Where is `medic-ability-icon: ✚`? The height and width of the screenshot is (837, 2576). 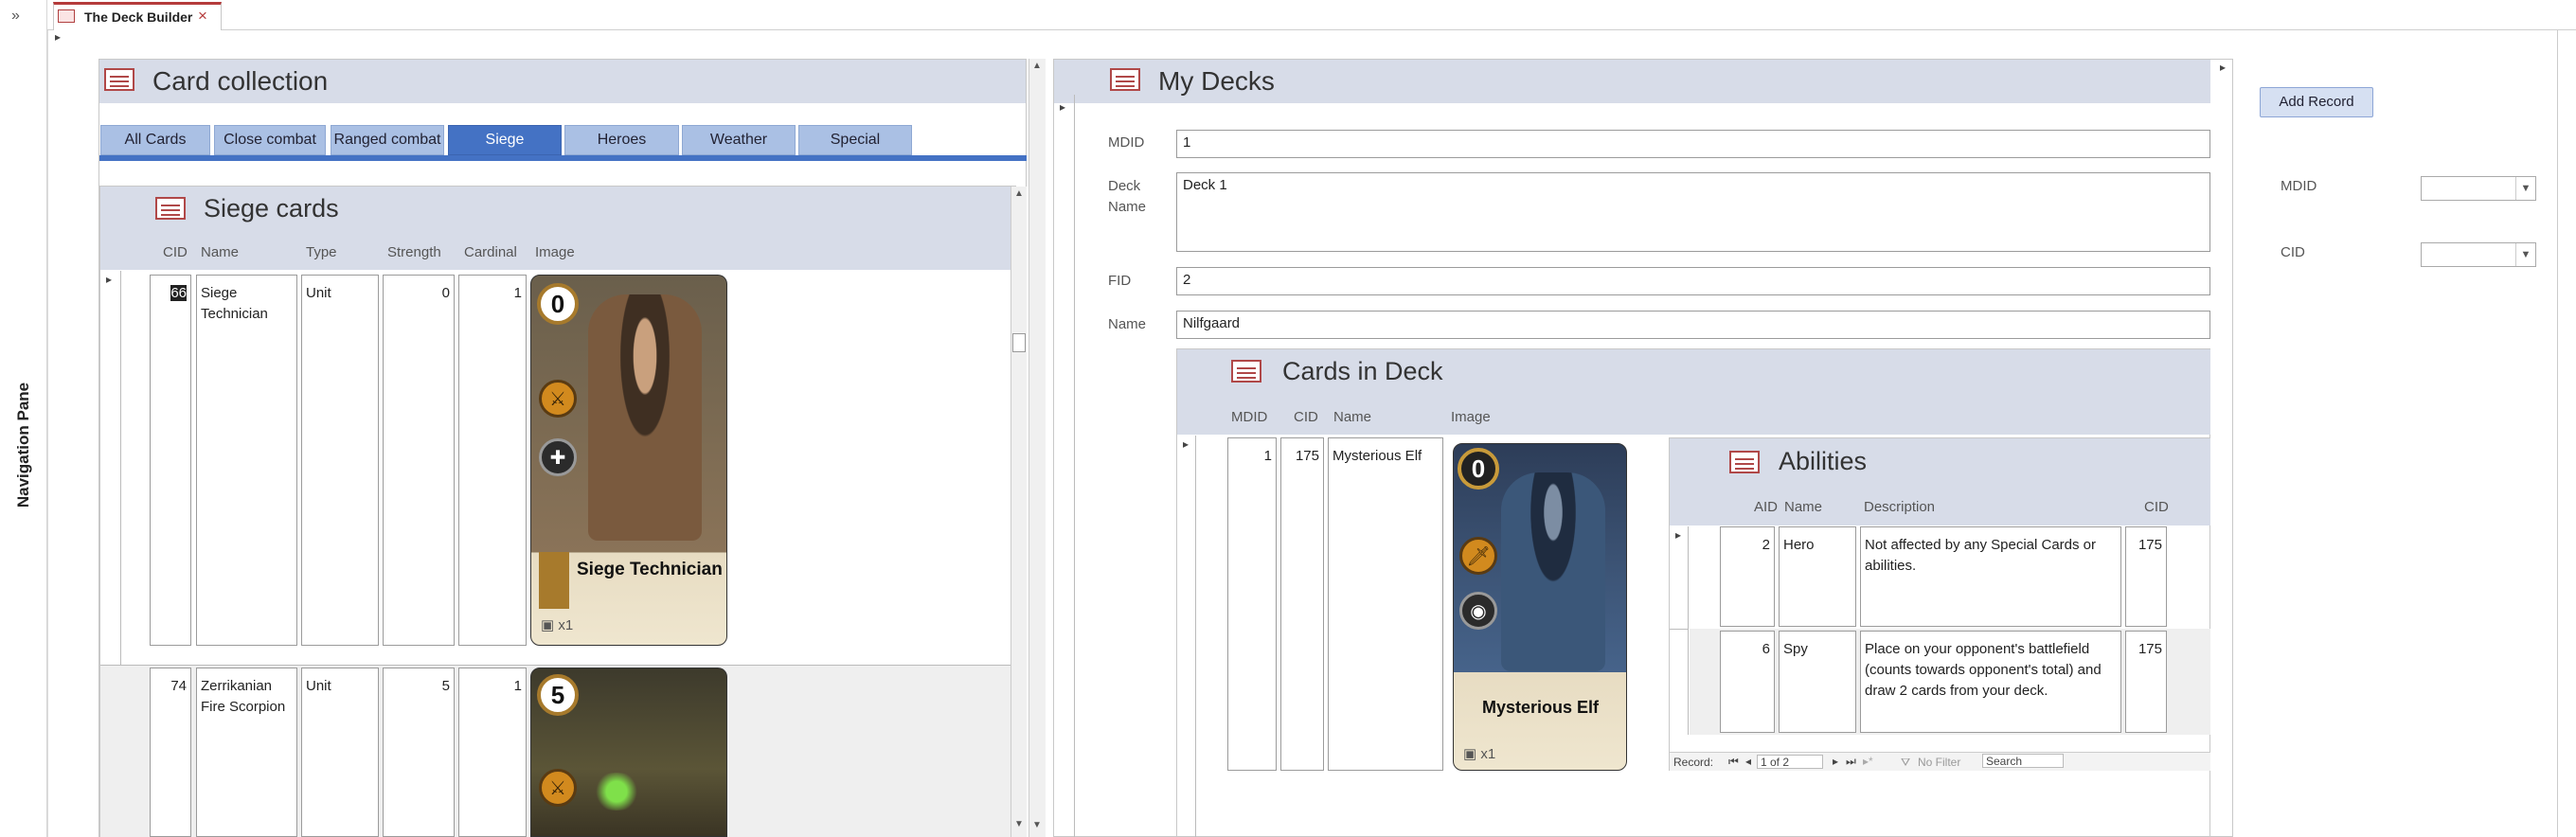 medic-ability-icon: ✚ is located at coordinates (558, 457).